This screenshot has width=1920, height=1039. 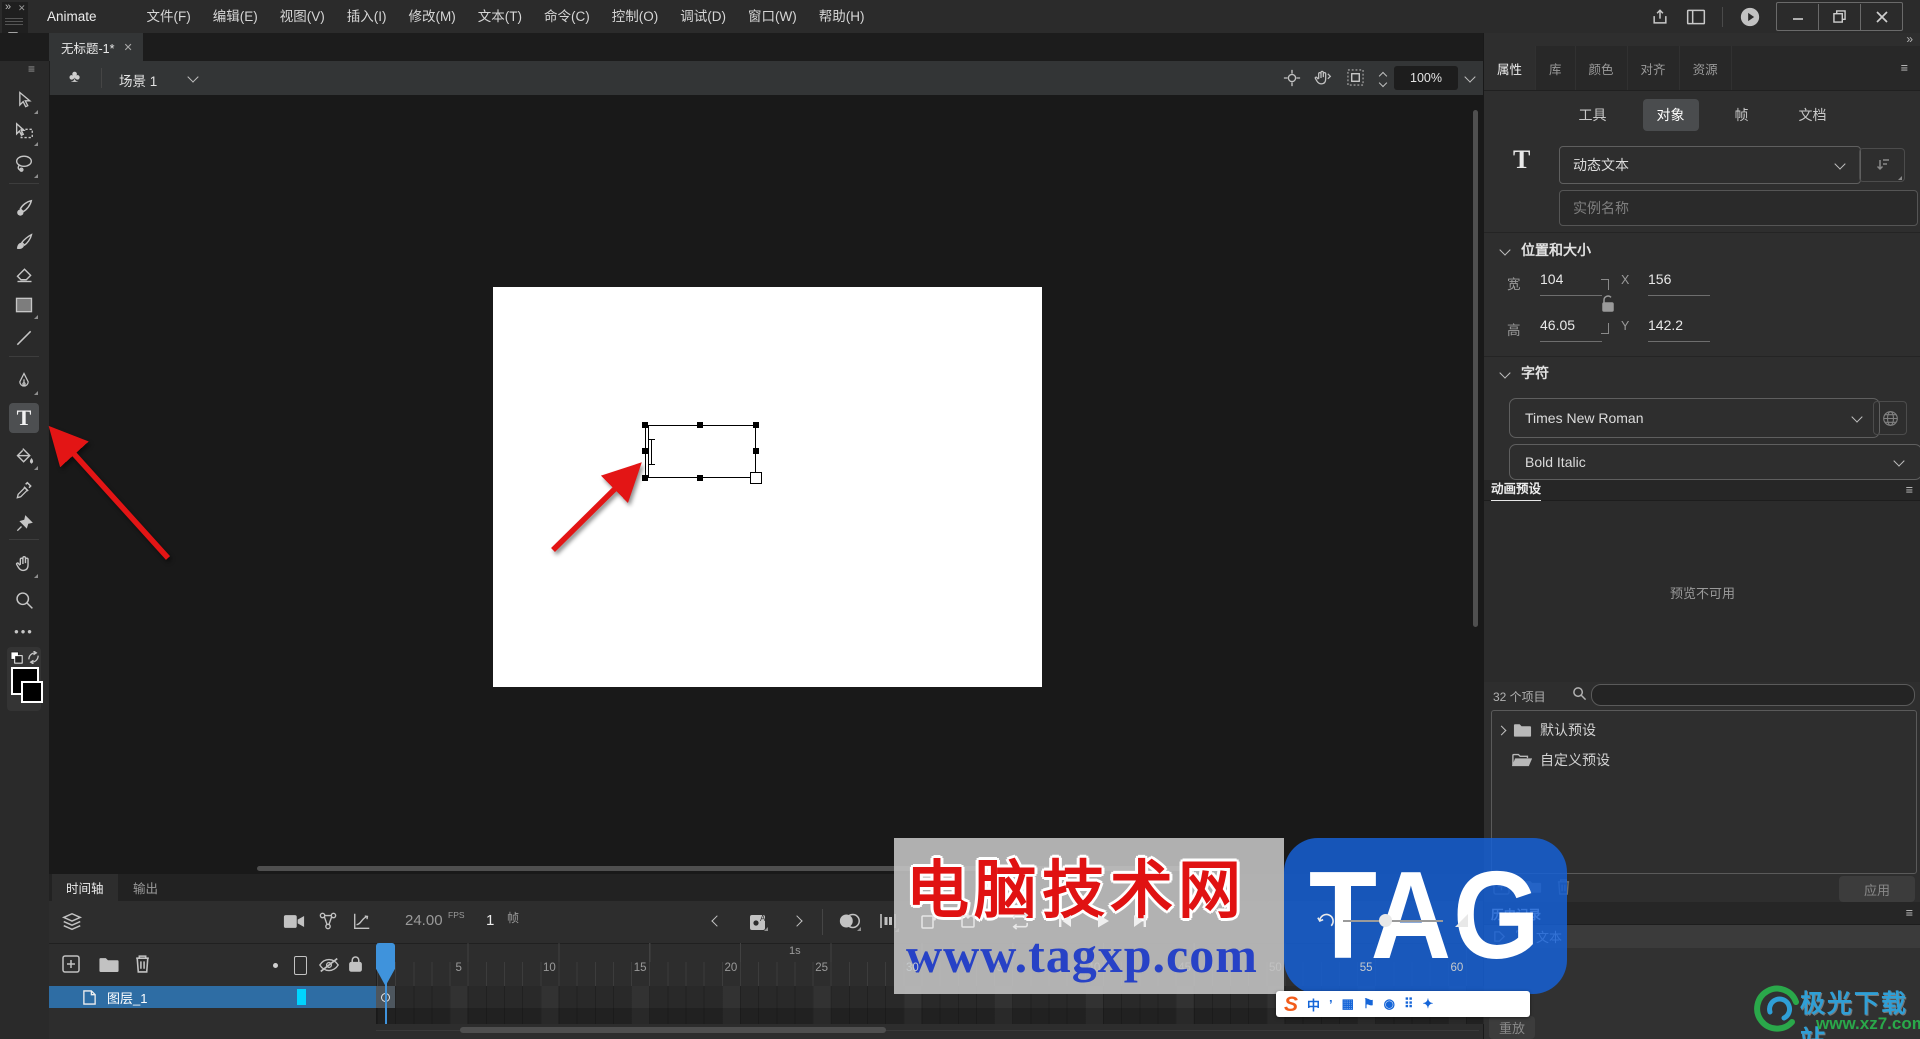 I want to click on menu-item-help: 帮助(H), so click(x=842, y=16).